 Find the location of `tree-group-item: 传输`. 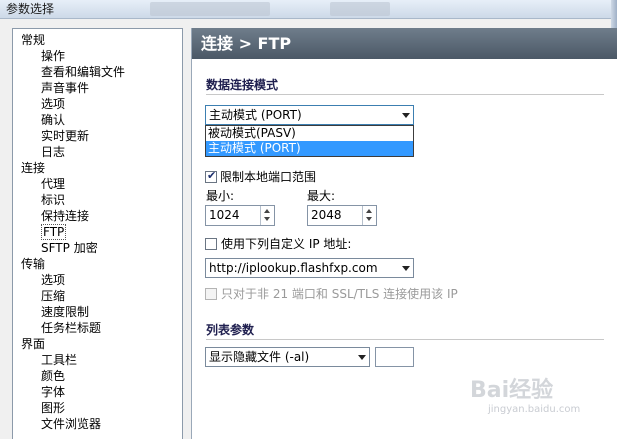

tree-group-item: 传输 is located at coordinates (33, 264).